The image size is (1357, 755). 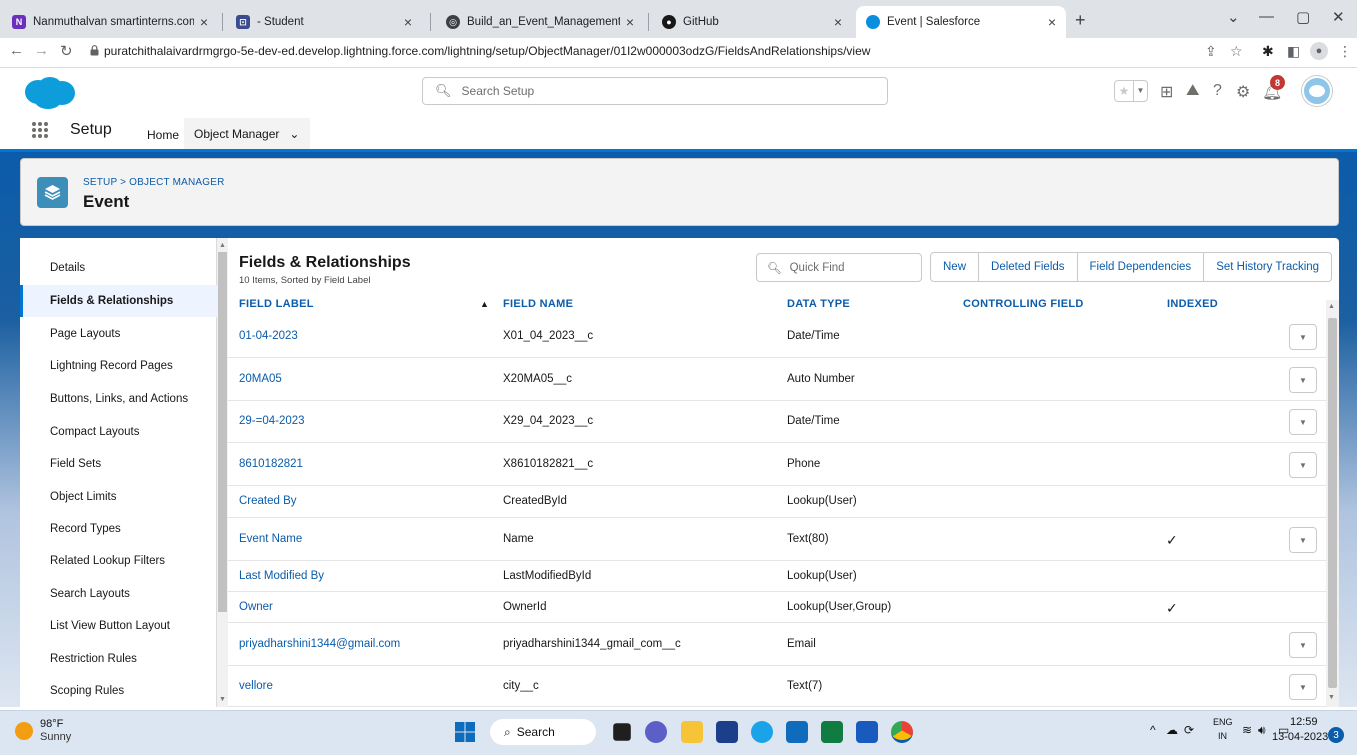 What do you see at coordinates (16, 50) in the screenshot?
I see `back-arrow-icon: ←` at bounding box center [16, 50].